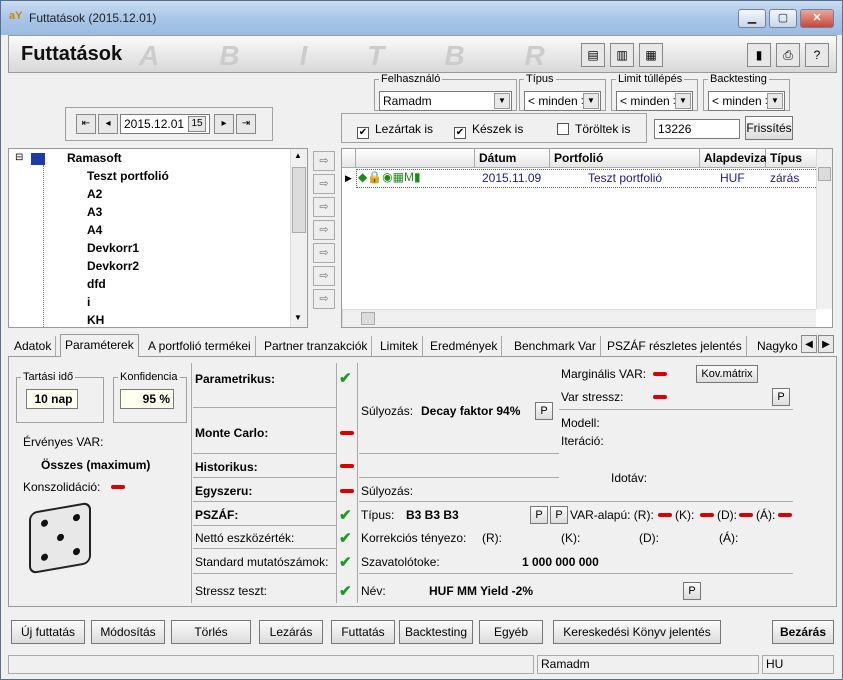  I want to click on tree-item: KH, so click(95, 320).